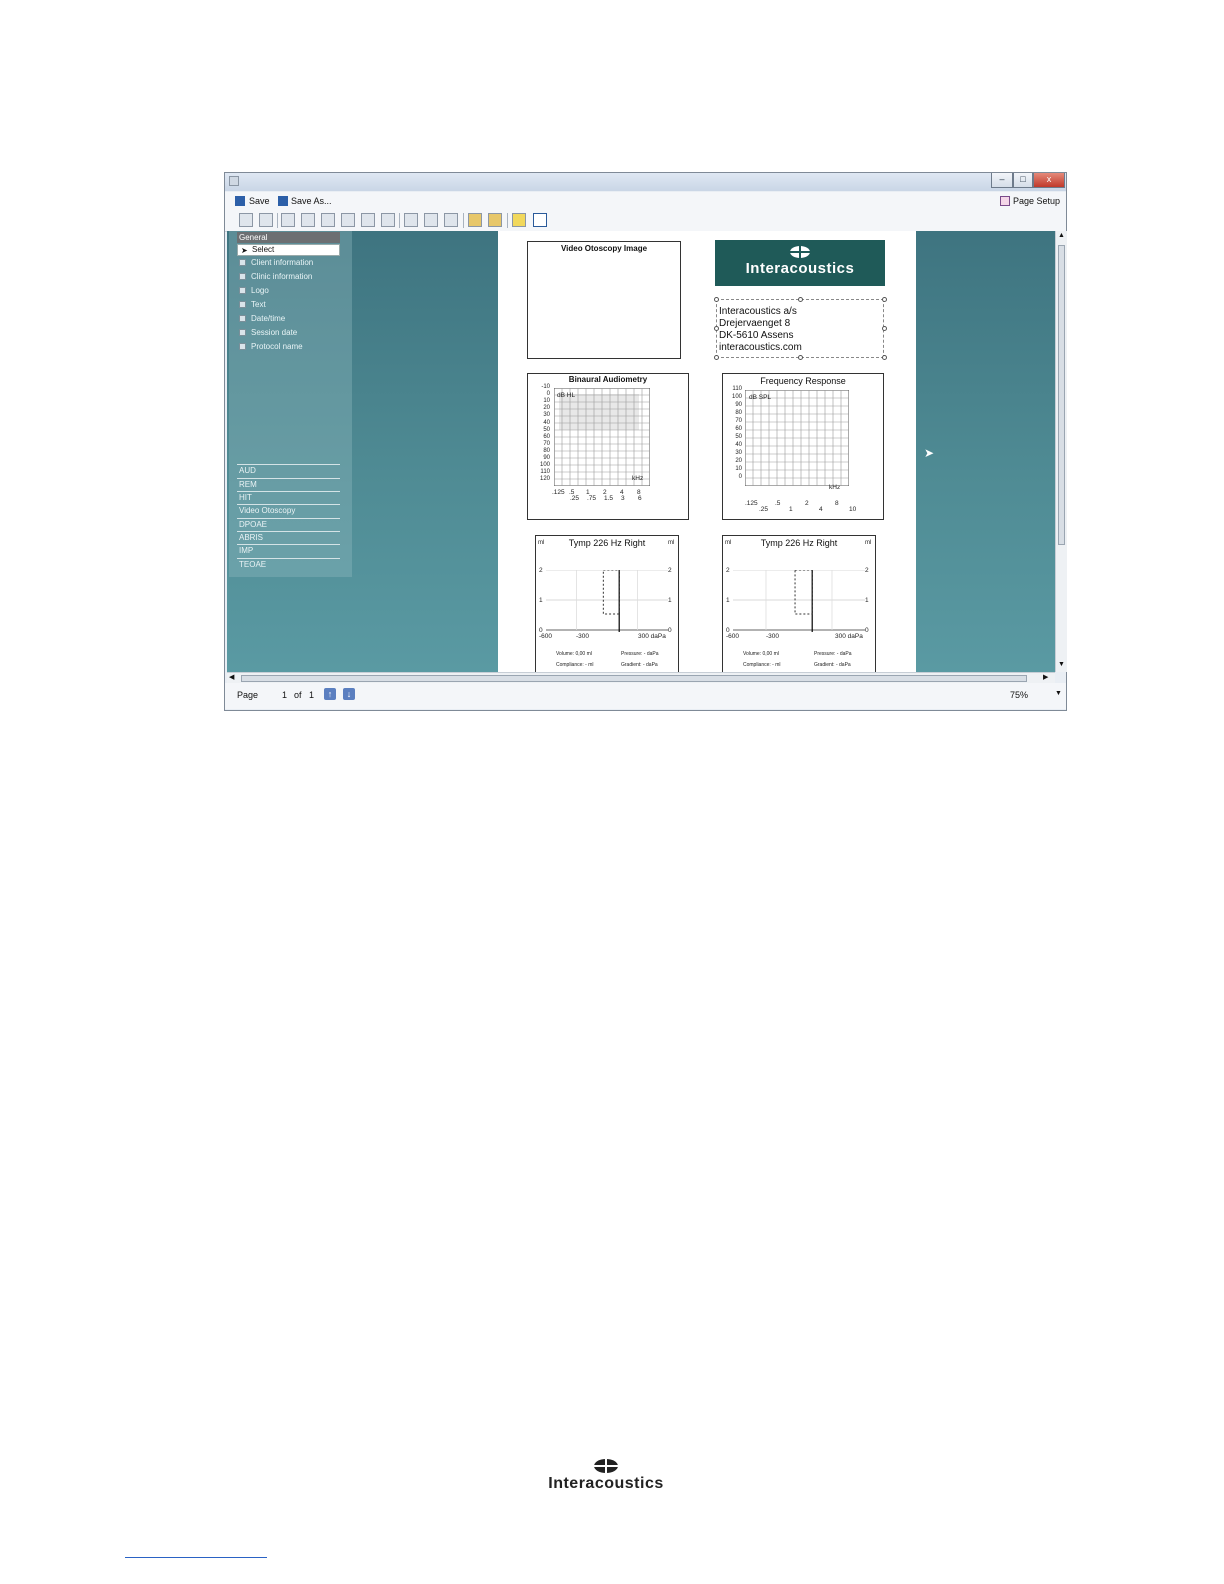 This screenshot has height=1584, width=1224. What do you see at coordinates (1023, 180) in the screenshot?
I see `maximize-button: □` at bounding box center [1023, 180].